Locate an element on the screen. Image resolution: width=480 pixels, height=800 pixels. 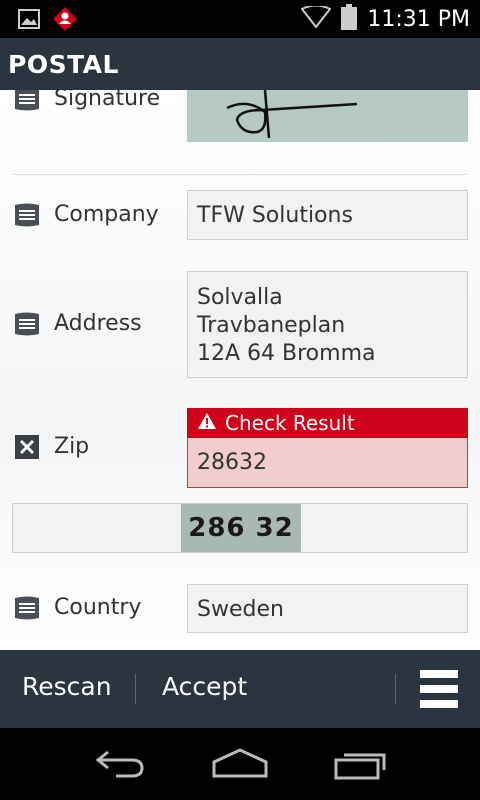
country-label-row: Country is located at coordinates (77, 607).